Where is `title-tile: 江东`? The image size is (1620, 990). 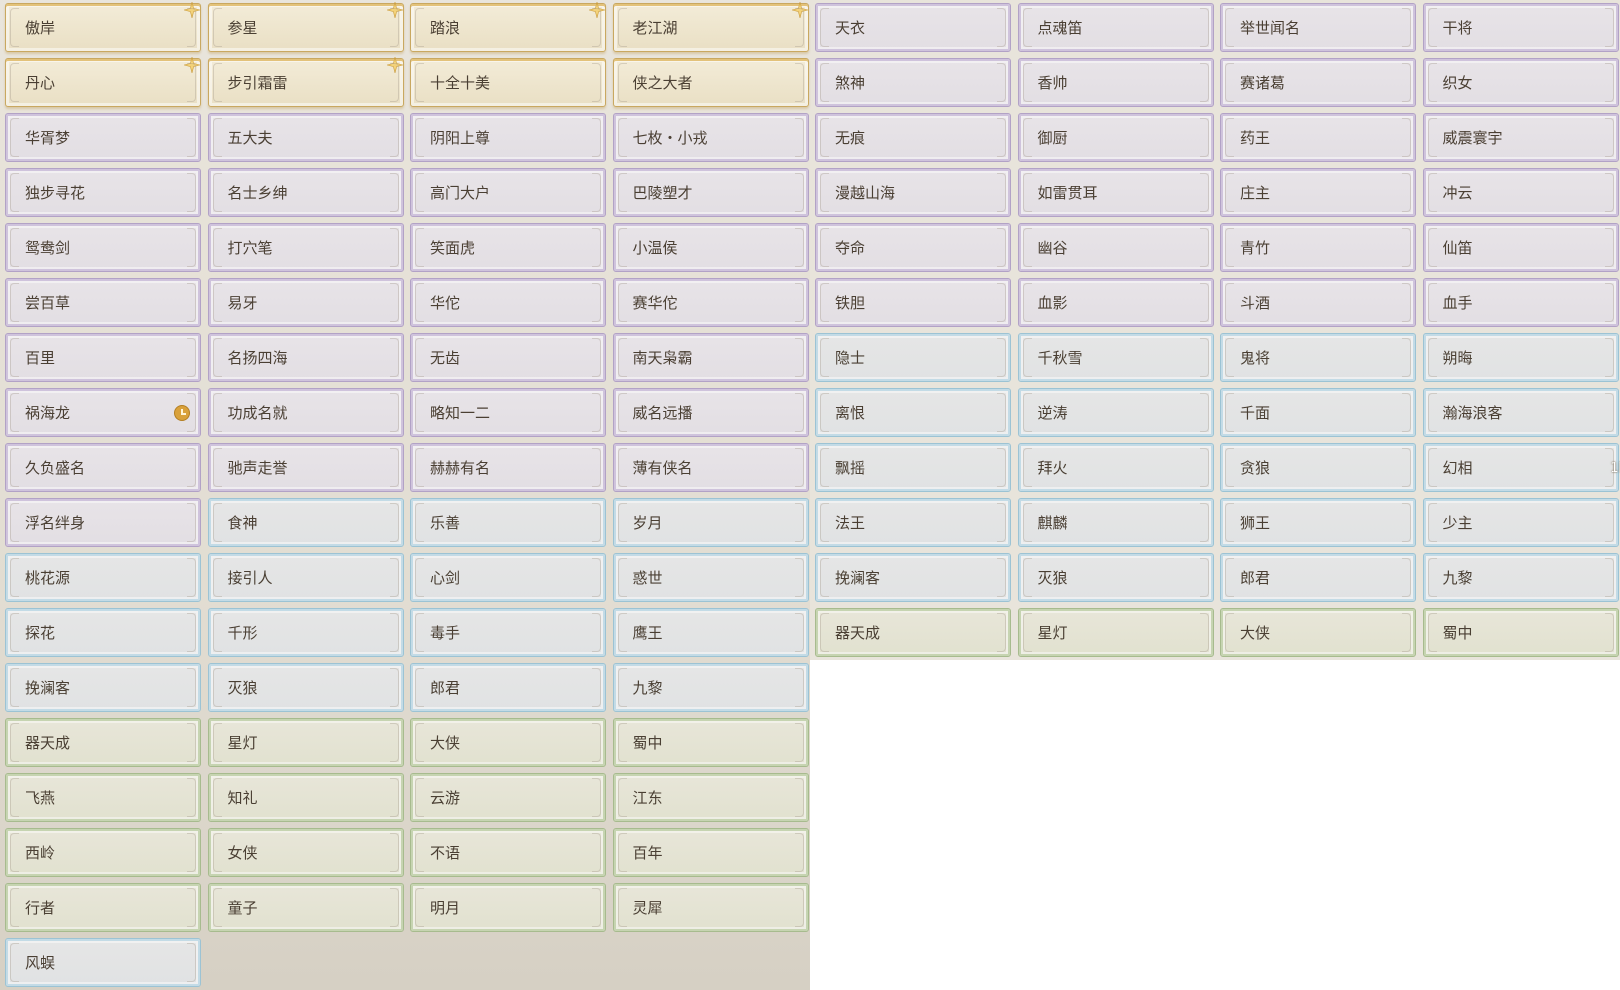 title-tile: 江东 is located at coordinates (710, 797).